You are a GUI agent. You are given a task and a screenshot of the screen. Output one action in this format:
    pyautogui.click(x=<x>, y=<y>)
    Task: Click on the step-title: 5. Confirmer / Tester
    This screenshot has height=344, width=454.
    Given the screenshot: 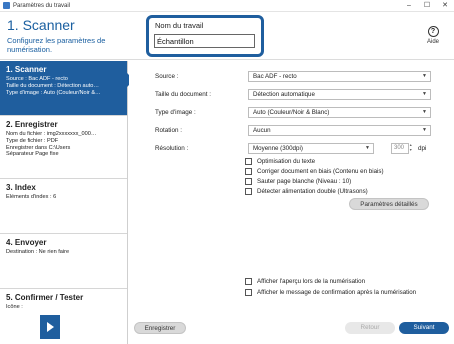 What is the action you would take?
    pyautogui.click(x=45, y=297)
    